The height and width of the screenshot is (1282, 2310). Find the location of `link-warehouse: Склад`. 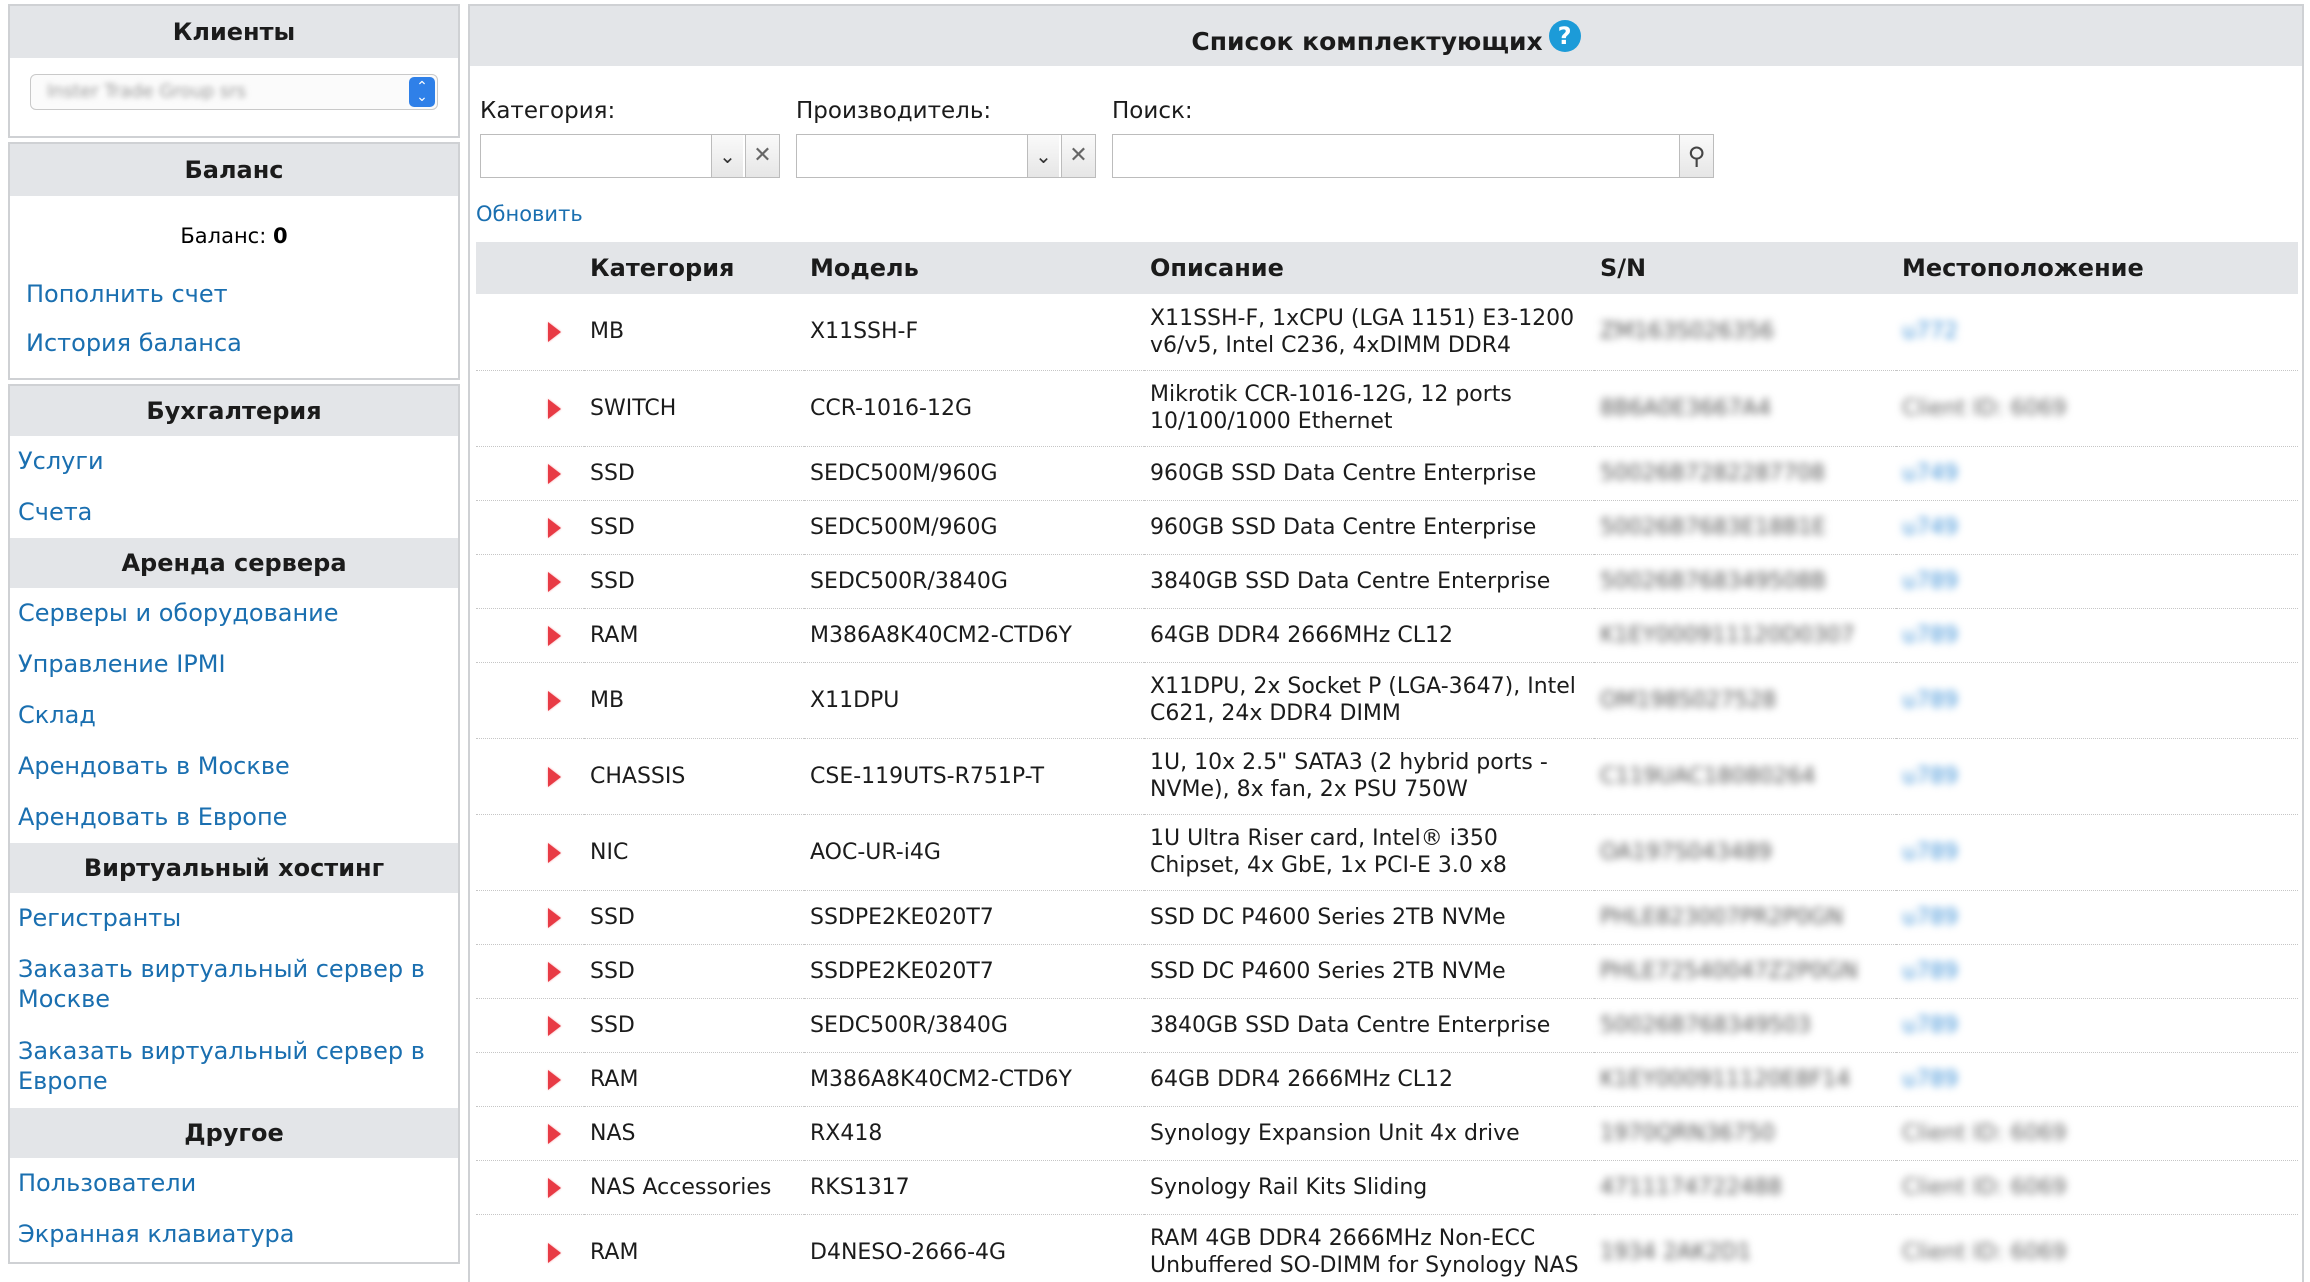

link-warehouse: Склад is located at coordinates (234, 715).